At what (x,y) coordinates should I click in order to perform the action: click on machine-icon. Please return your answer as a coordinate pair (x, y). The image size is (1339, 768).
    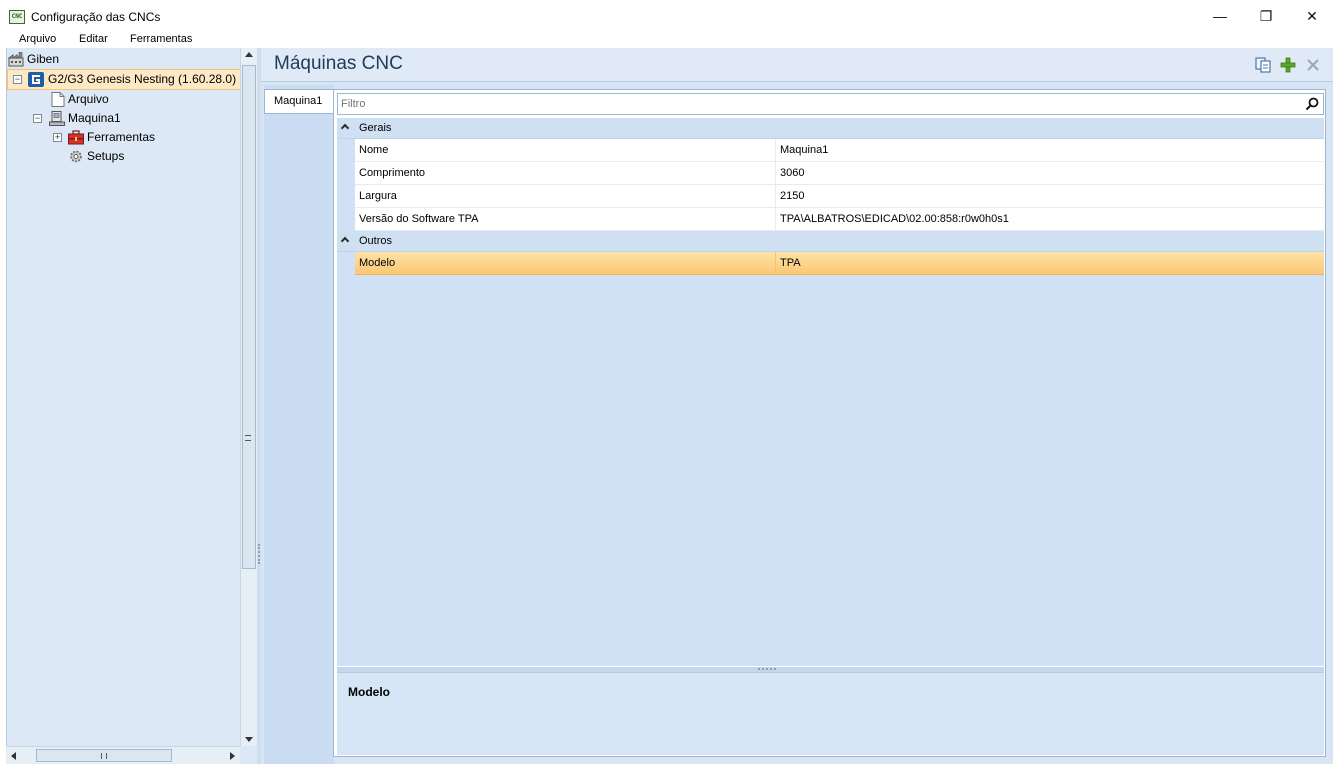
    Looking at the image, I should click on (57, 118).